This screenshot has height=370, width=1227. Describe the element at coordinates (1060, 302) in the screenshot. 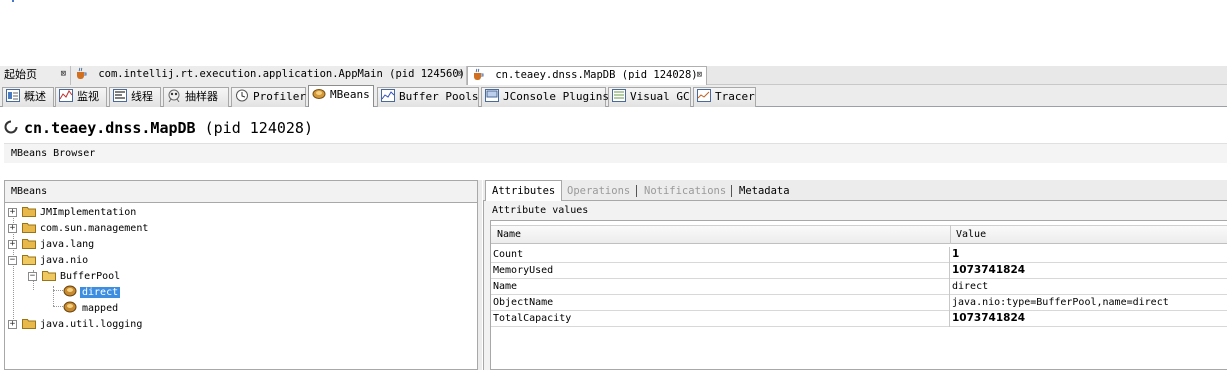

I see `attribute-value: java.nio:type=BufferPool,name=direct` at that location.